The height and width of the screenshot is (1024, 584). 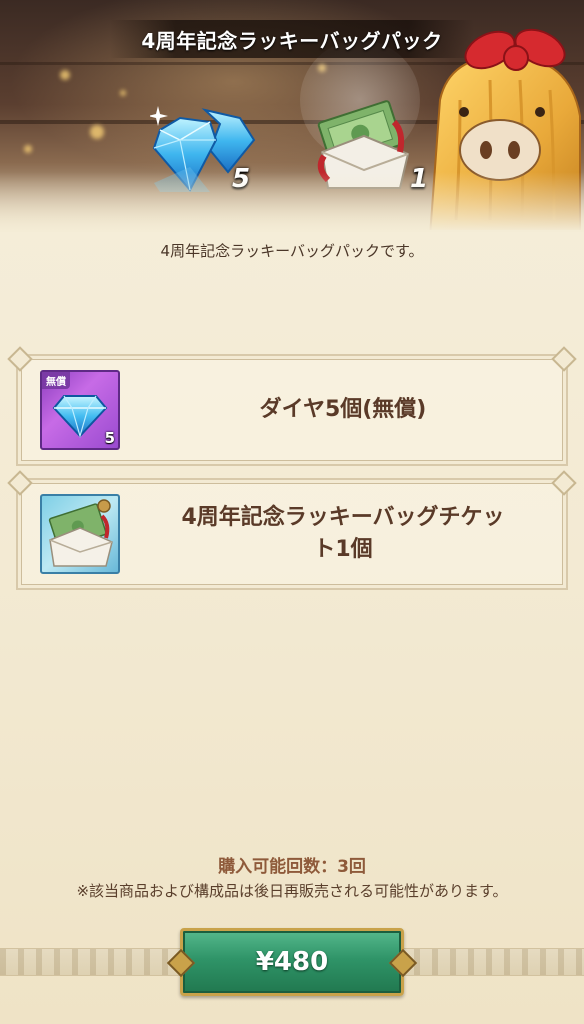 What do you see at coordinates (292, 867) in the screenshot?
I see `purchase-limit: 購入可能回数：3回` at bounding box center [292, 867].